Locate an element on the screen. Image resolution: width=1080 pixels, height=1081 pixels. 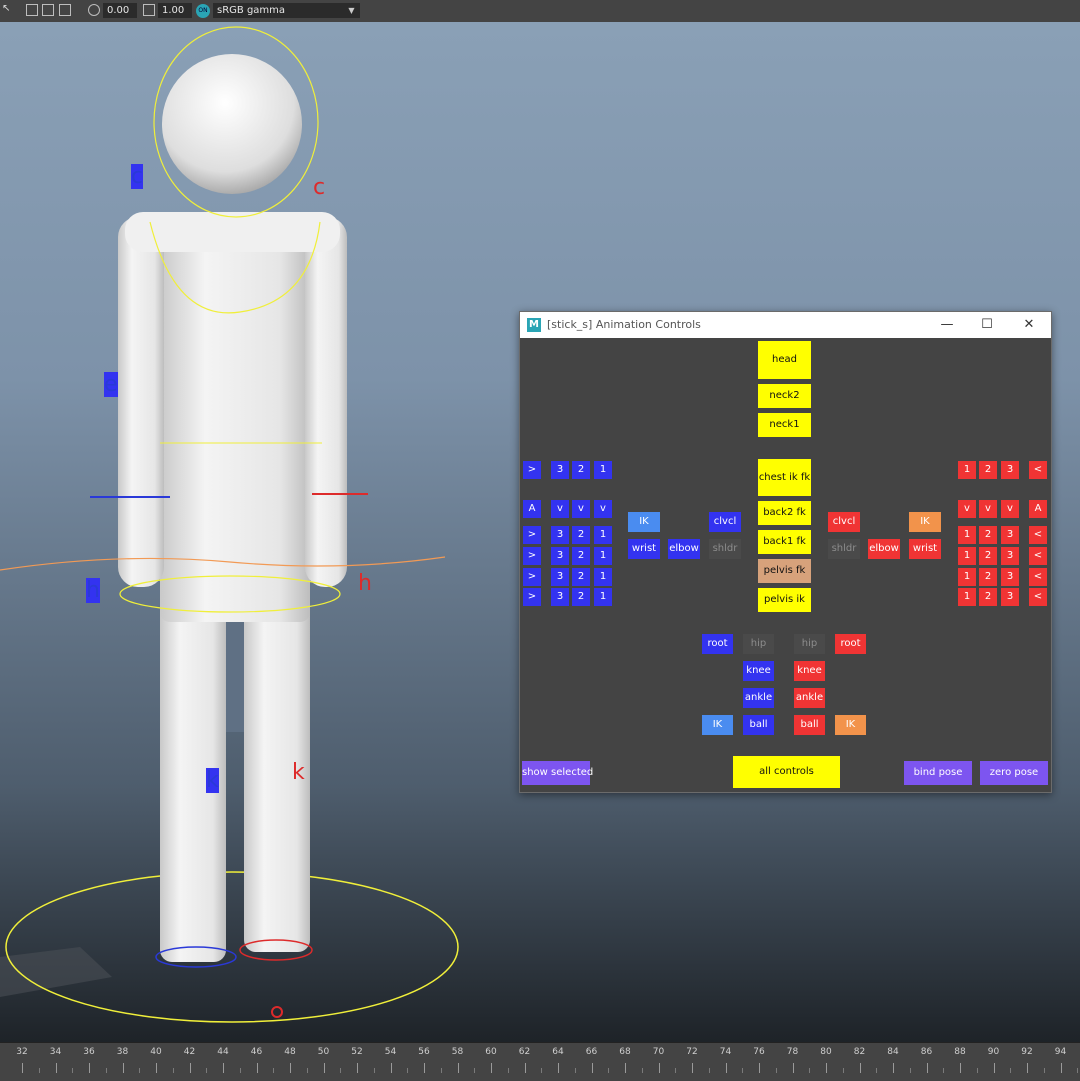
neck1-button: neck1 is located at coordinates (784, 425).